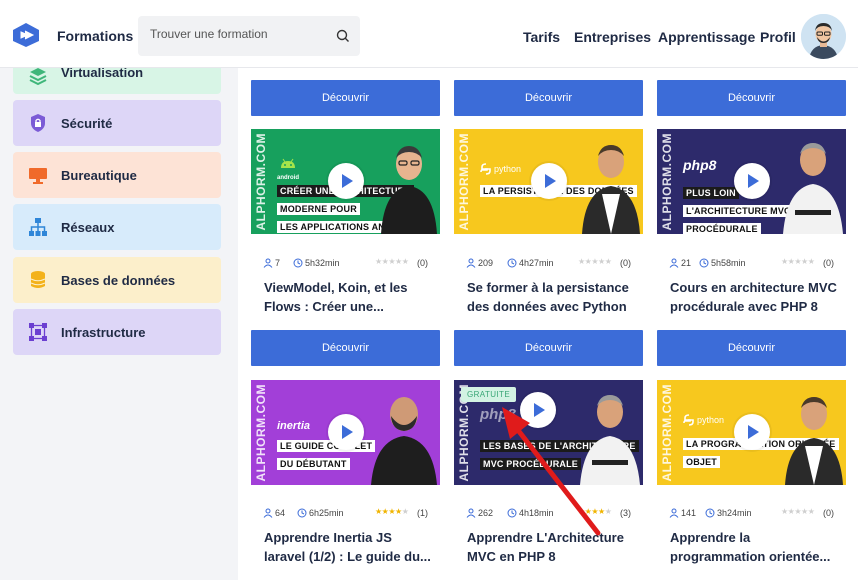  I want to click on course-stats: 141 3h24min ★★★★★ (0), so click(751, 514).